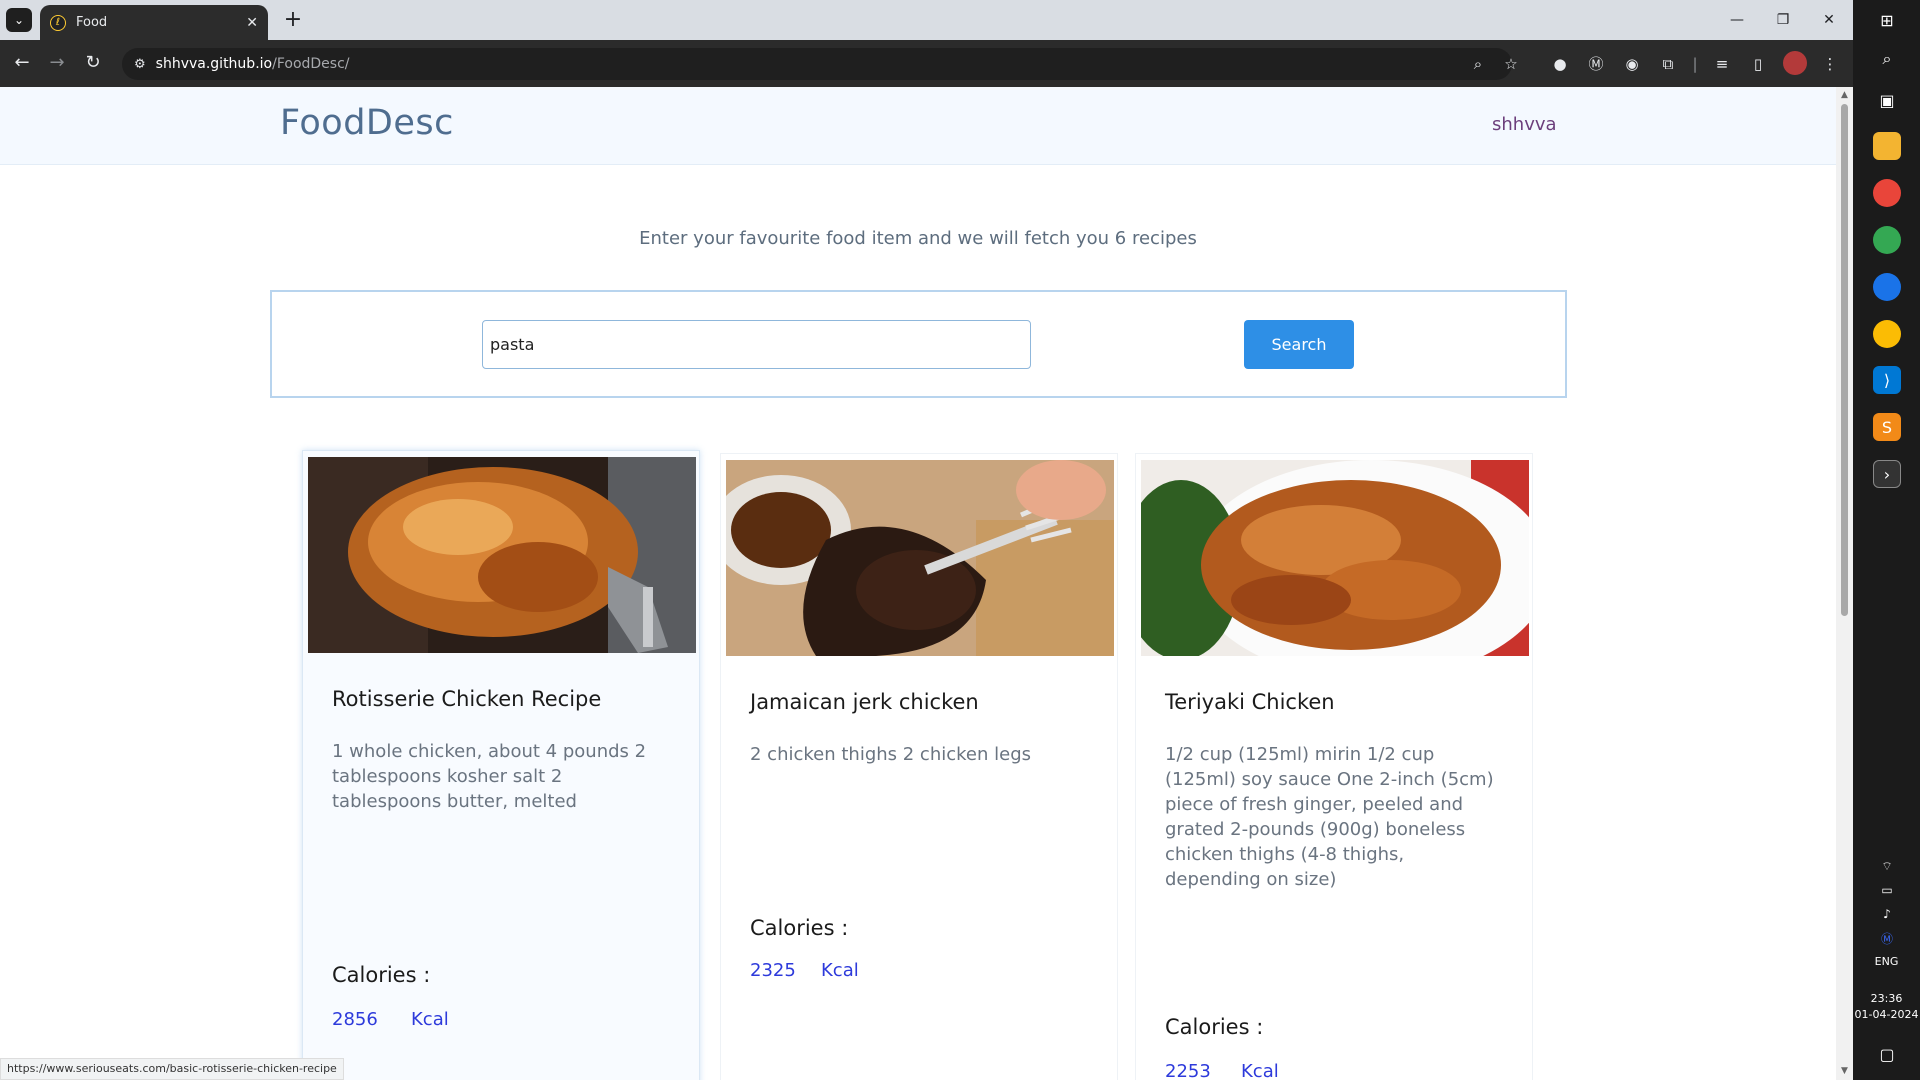  Describe the element at coordinates (926, 20) in the screenshot. I see `tab-strip: ⌄ ℓ Food ✕ + — ❐ ✕` at that location.